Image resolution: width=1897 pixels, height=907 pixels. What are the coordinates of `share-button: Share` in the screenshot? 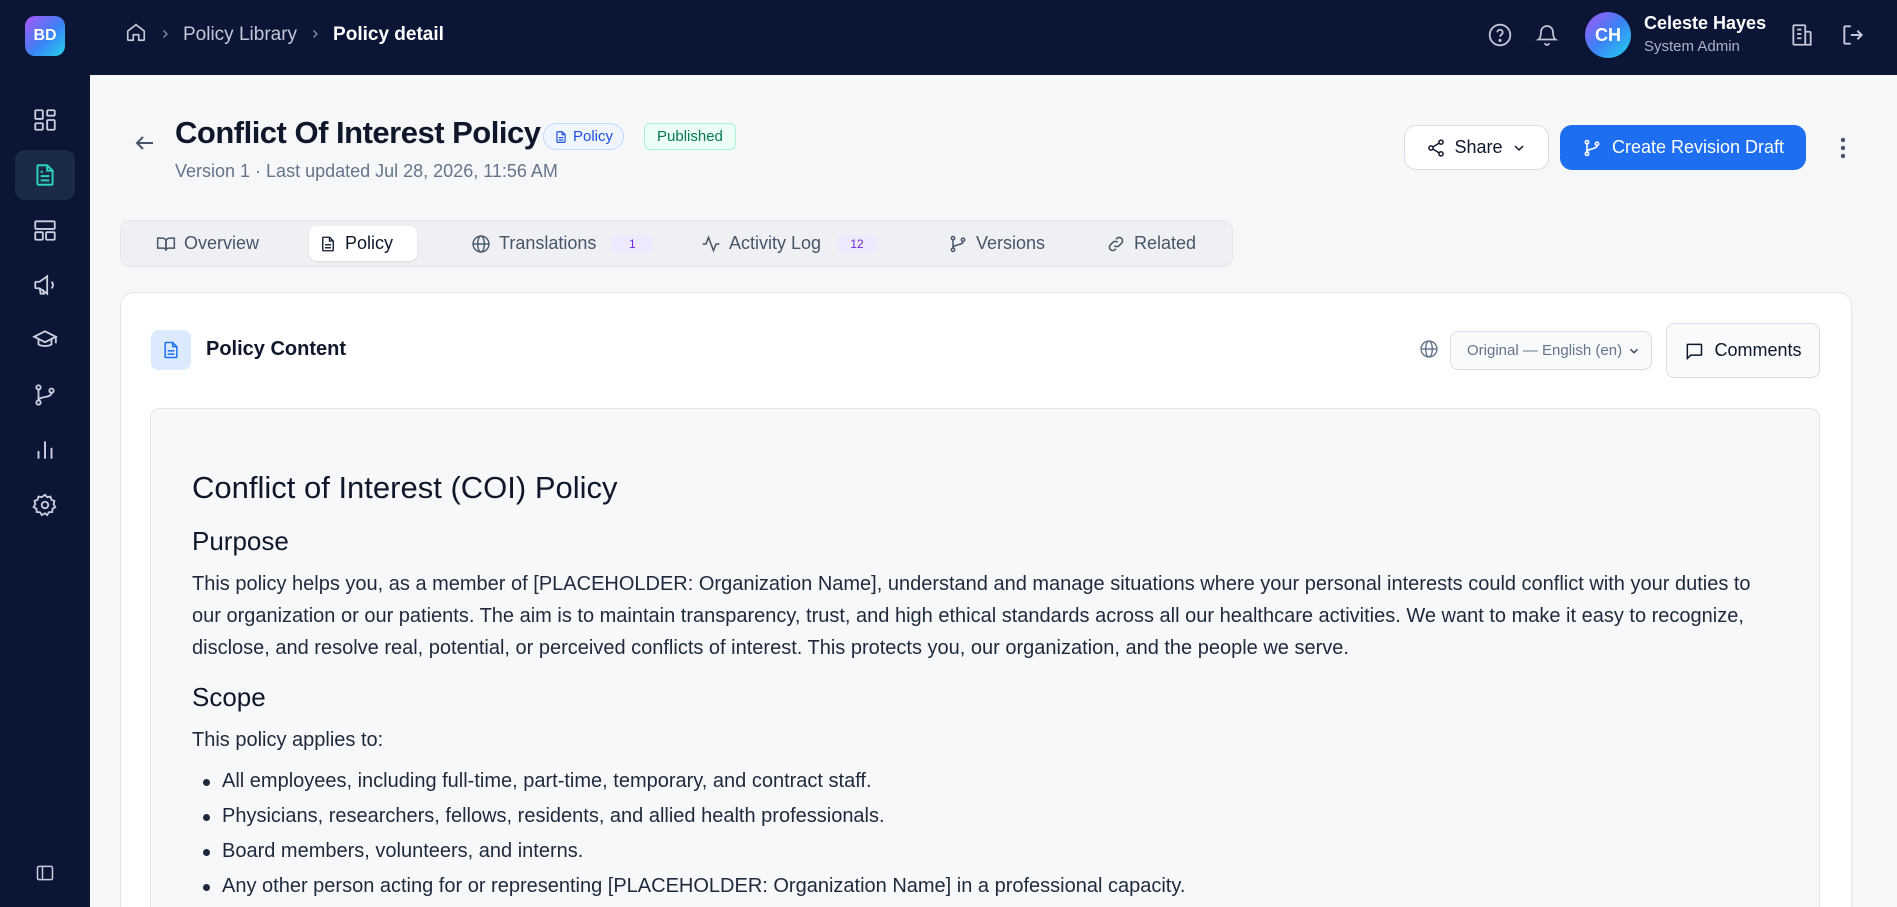 It's located at (1476, 147).